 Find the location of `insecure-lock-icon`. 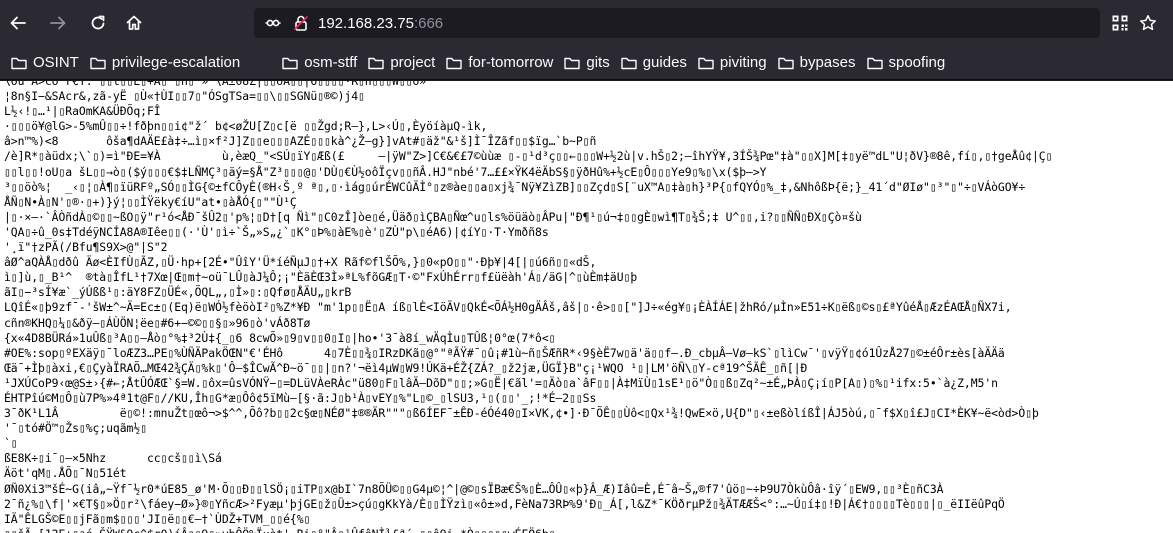

insecure-lock-icon is located at coordinates (301, 23).